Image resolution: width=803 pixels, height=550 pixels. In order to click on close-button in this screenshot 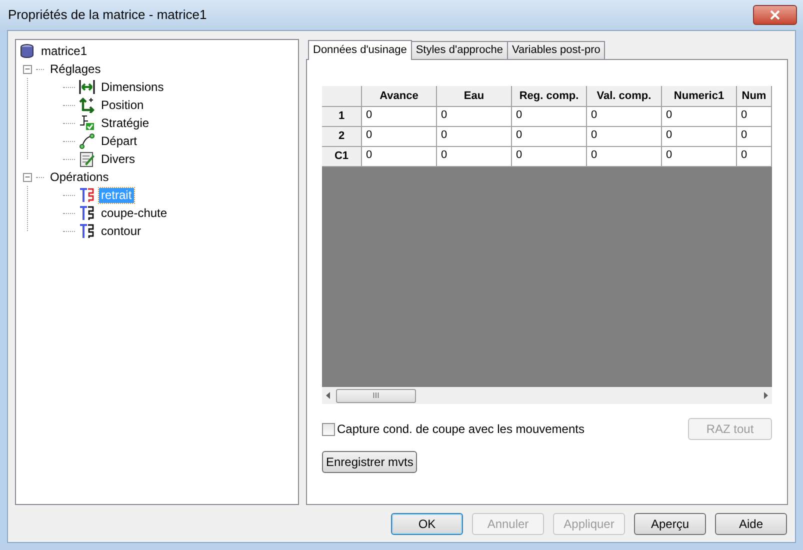, I will do `click(775, 15)`.